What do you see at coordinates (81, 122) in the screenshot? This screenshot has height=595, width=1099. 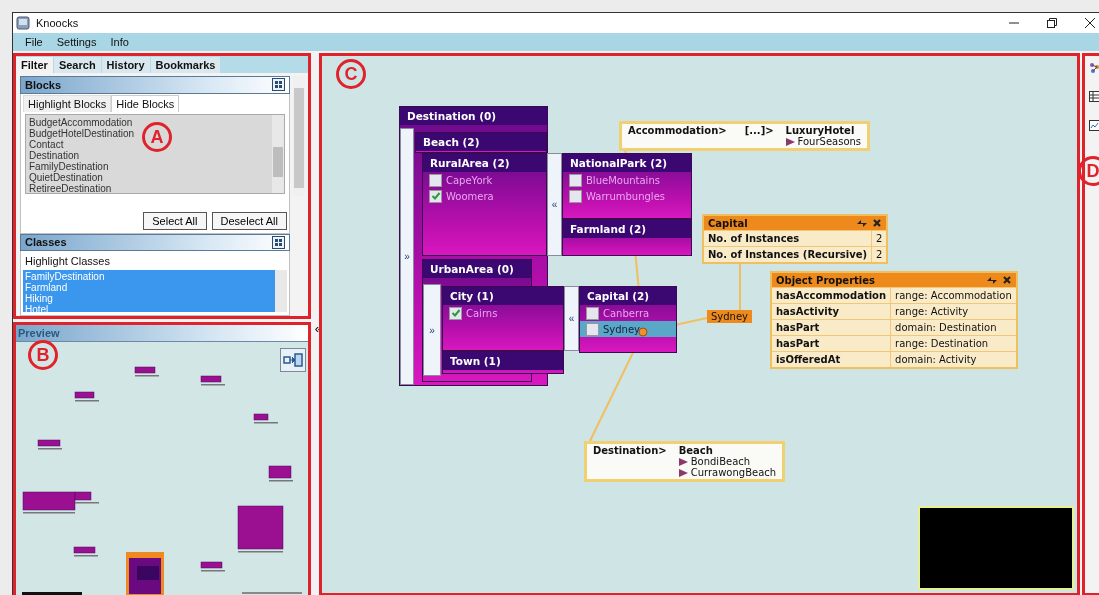 I see `list-item: BudgetAccommodation` at bounding box center [81, 122].